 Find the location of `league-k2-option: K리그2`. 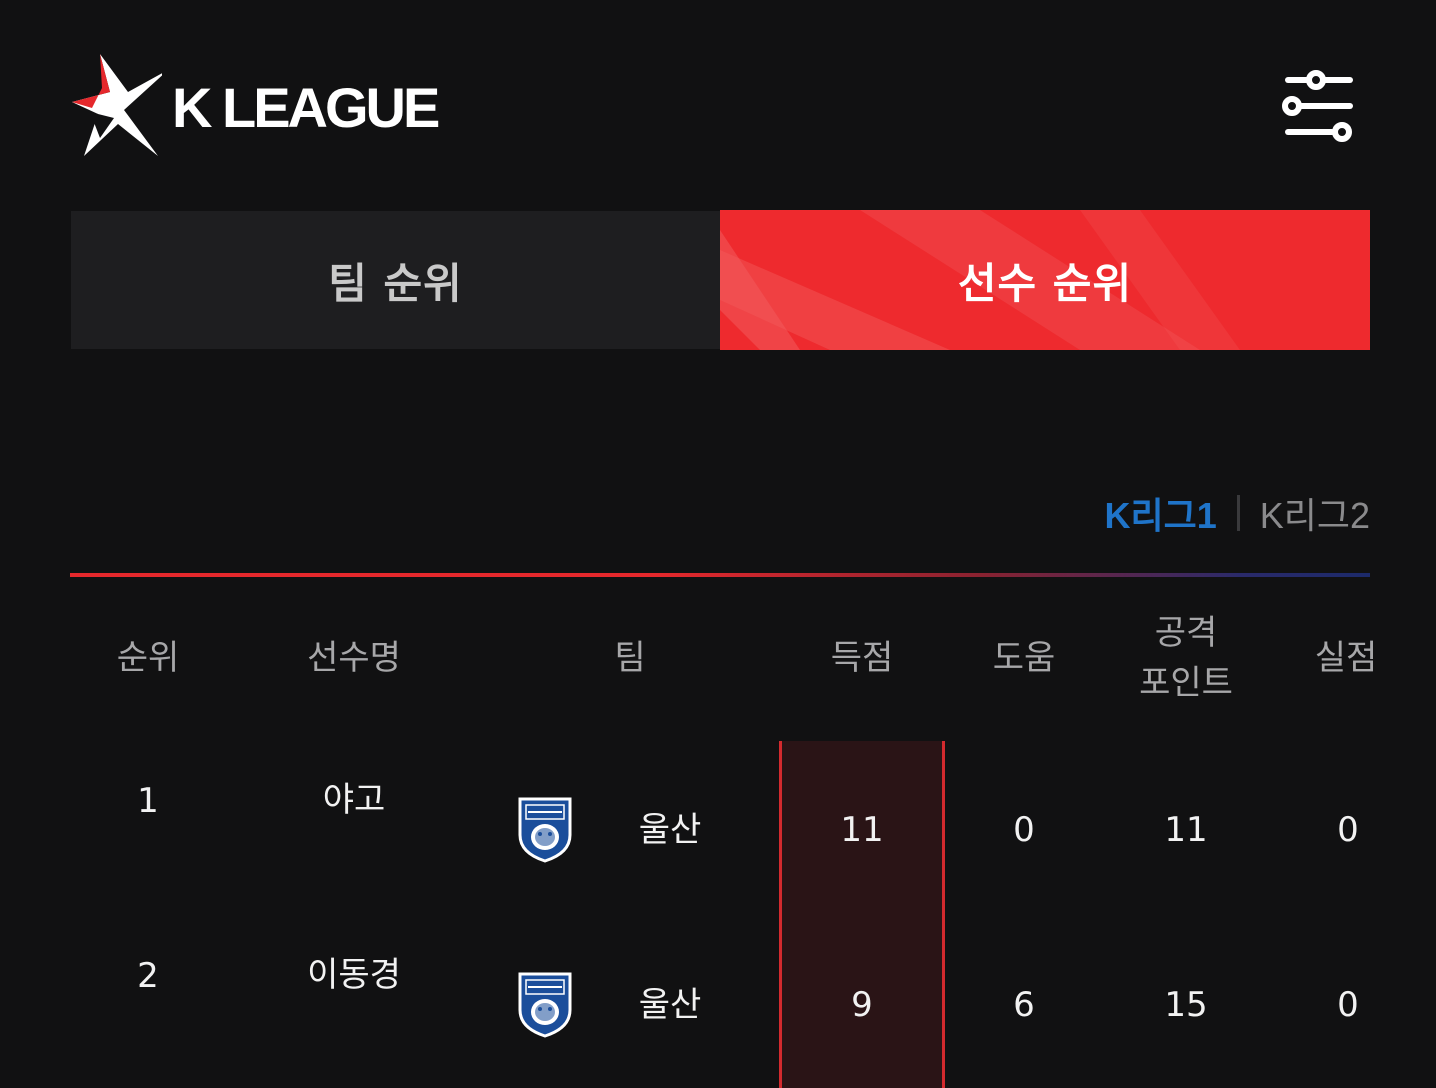

league-k2-option: K리그2 is located at coordinates (1315, 513).